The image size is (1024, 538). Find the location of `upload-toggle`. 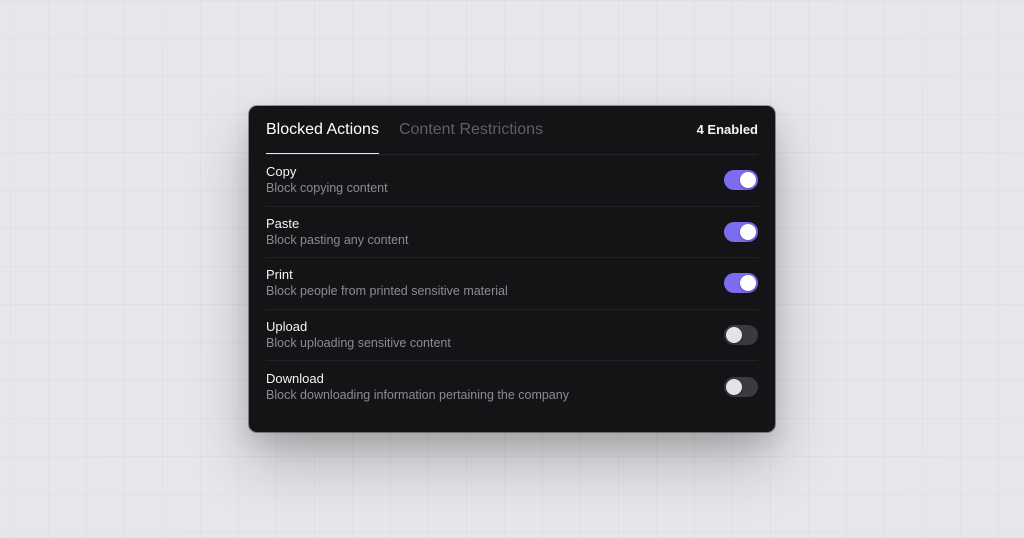

upload-toggle is located at coordinates (741, 335).